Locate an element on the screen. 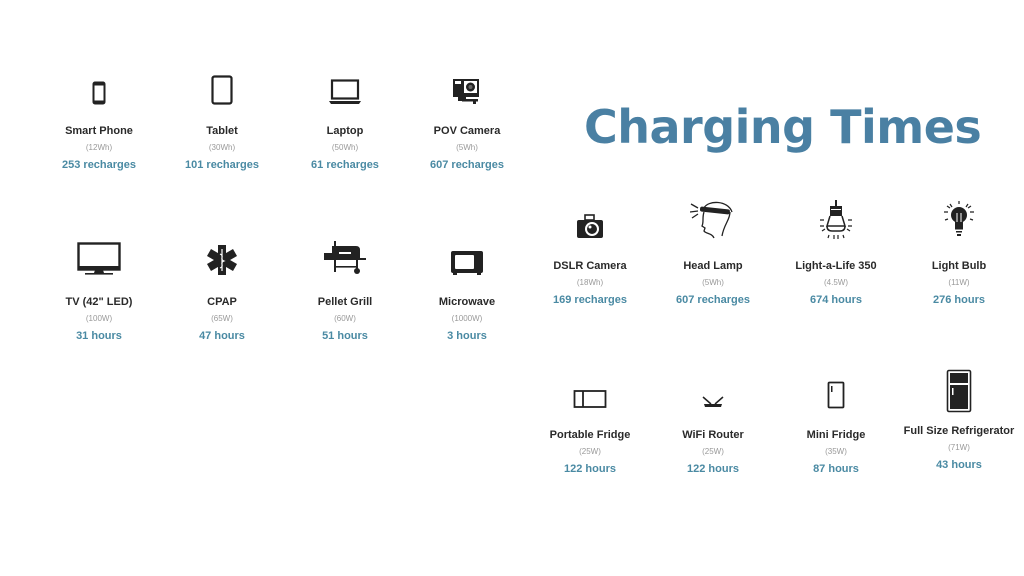 This screenshot has width=1024, height=576. device-result: 87 hours is located at coordinates (836, 469).